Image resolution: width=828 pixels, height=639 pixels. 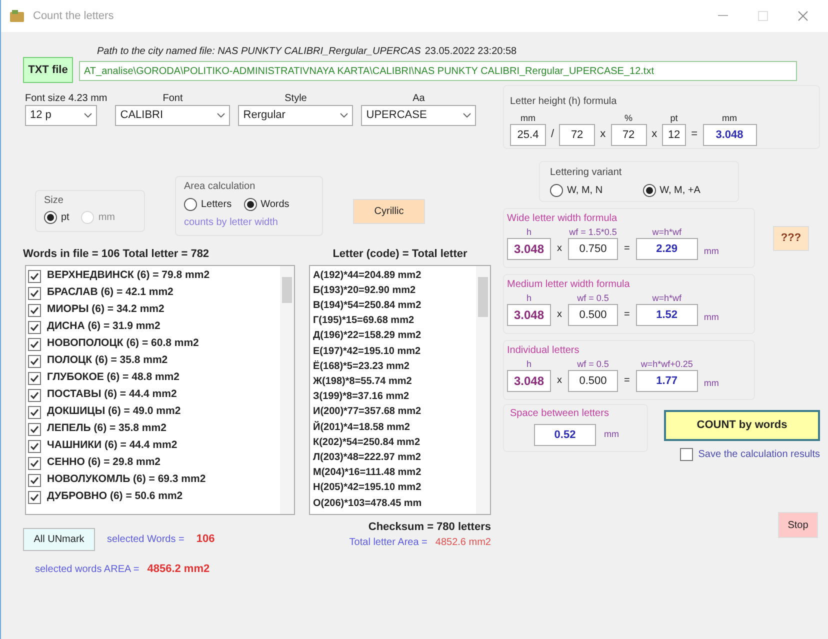 What do you see at coordinates (585, 191) in the screenshot?
I see `radio-label: W, M, N` at bounding box center [585, 191].